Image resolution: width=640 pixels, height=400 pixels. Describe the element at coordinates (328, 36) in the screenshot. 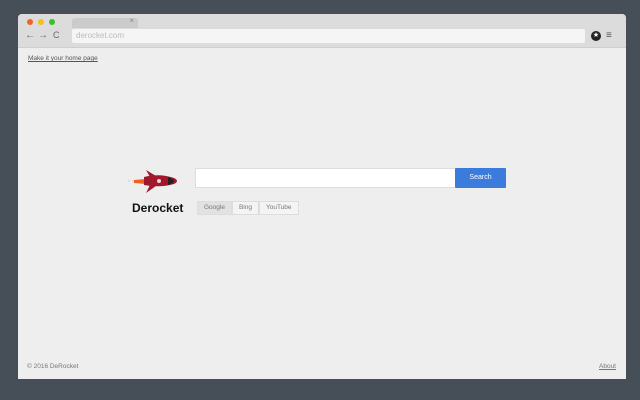

I see `address-bar: derocket.com` at that location.